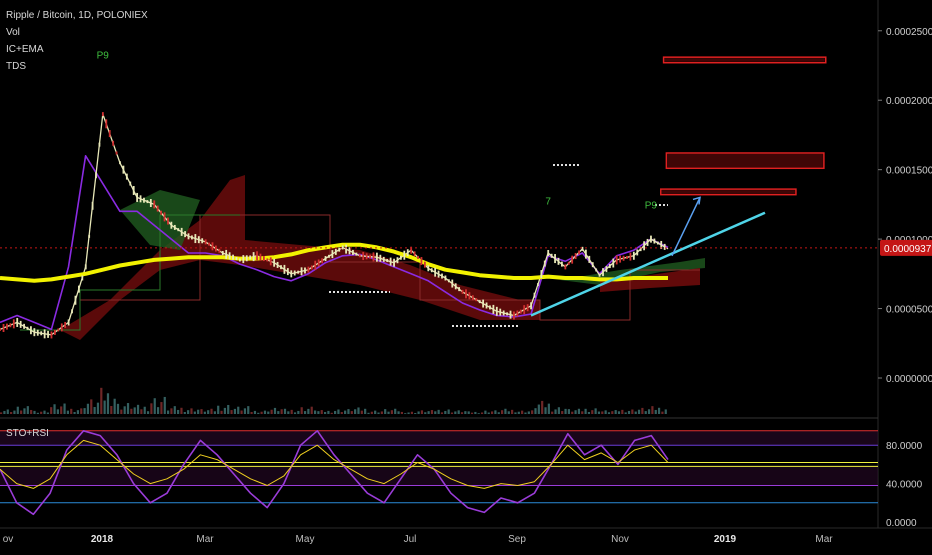  Describe the element at coordinates (25, 50) in the screenshot. I see `indicator-ic-ema-label: IC+EMA` at that location.